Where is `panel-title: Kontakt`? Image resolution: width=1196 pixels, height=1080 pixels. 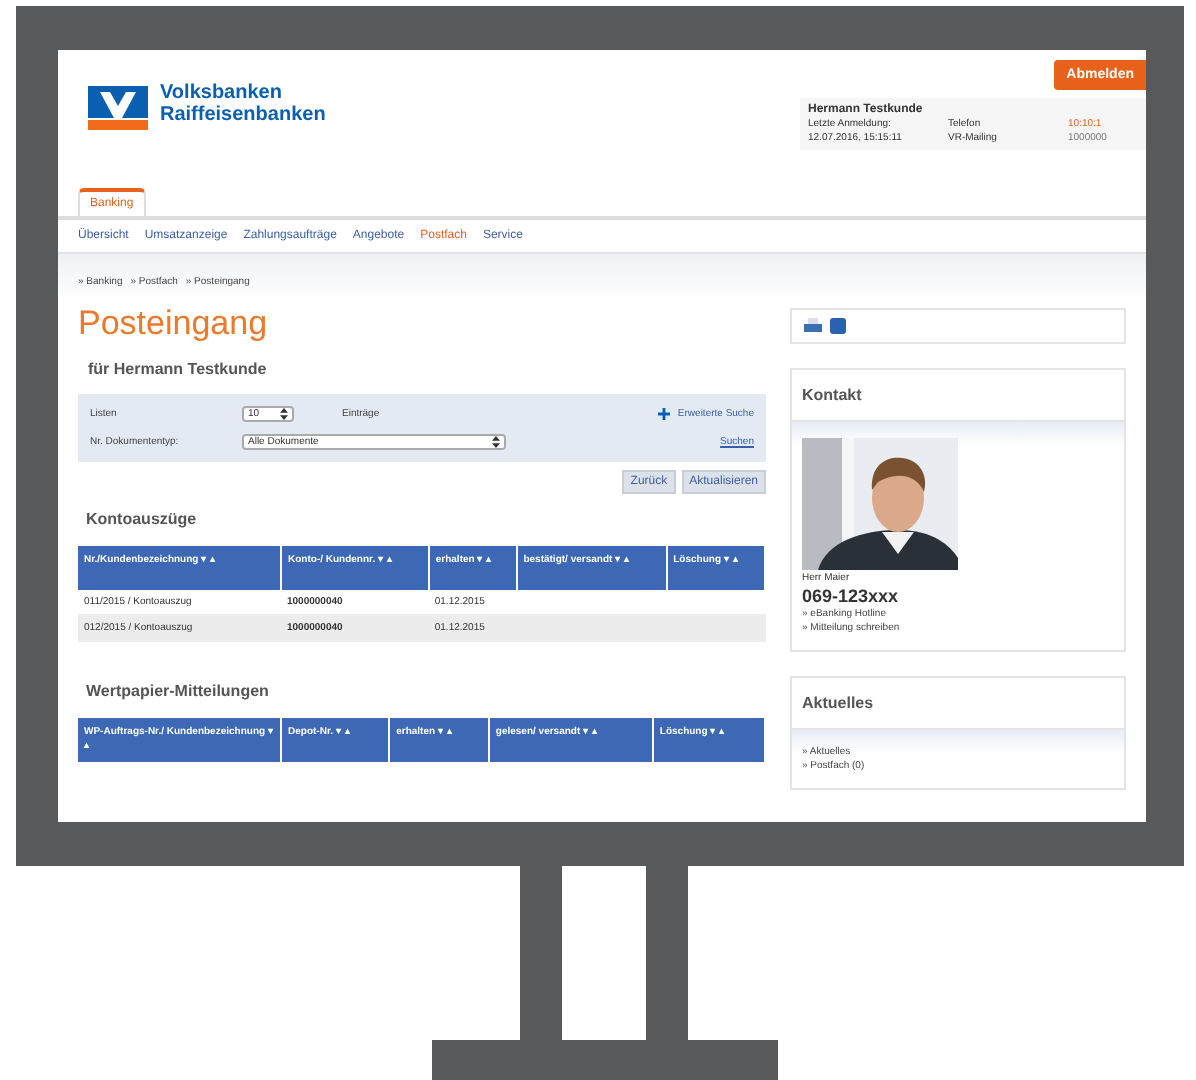 panel-title: Kontakt is located at coordinates (832, 395).